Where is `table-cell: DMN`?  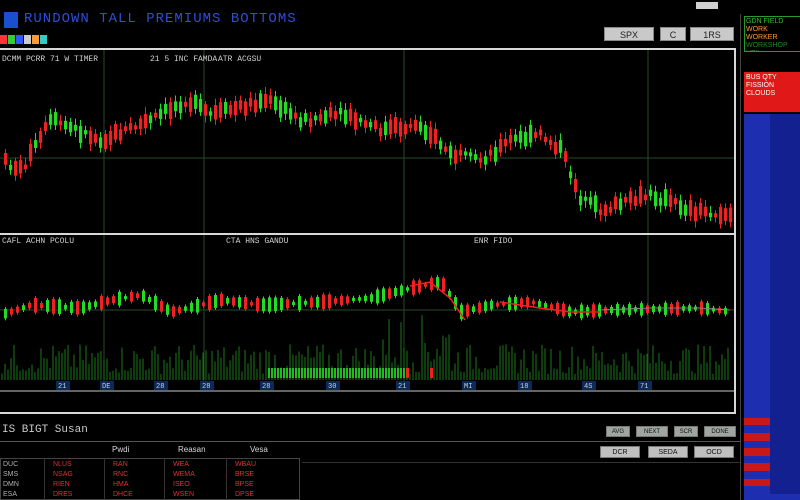
table-cell: DMN is located at coordinates (11, 484).